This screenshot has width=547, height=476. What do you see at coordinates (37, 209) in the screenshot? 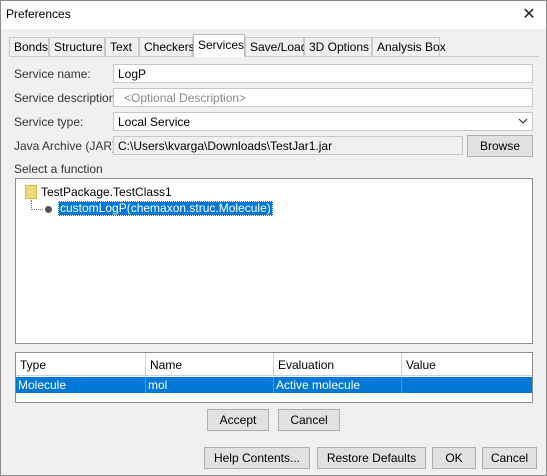
I see `tree-connector` at bounding box center [37, 209].